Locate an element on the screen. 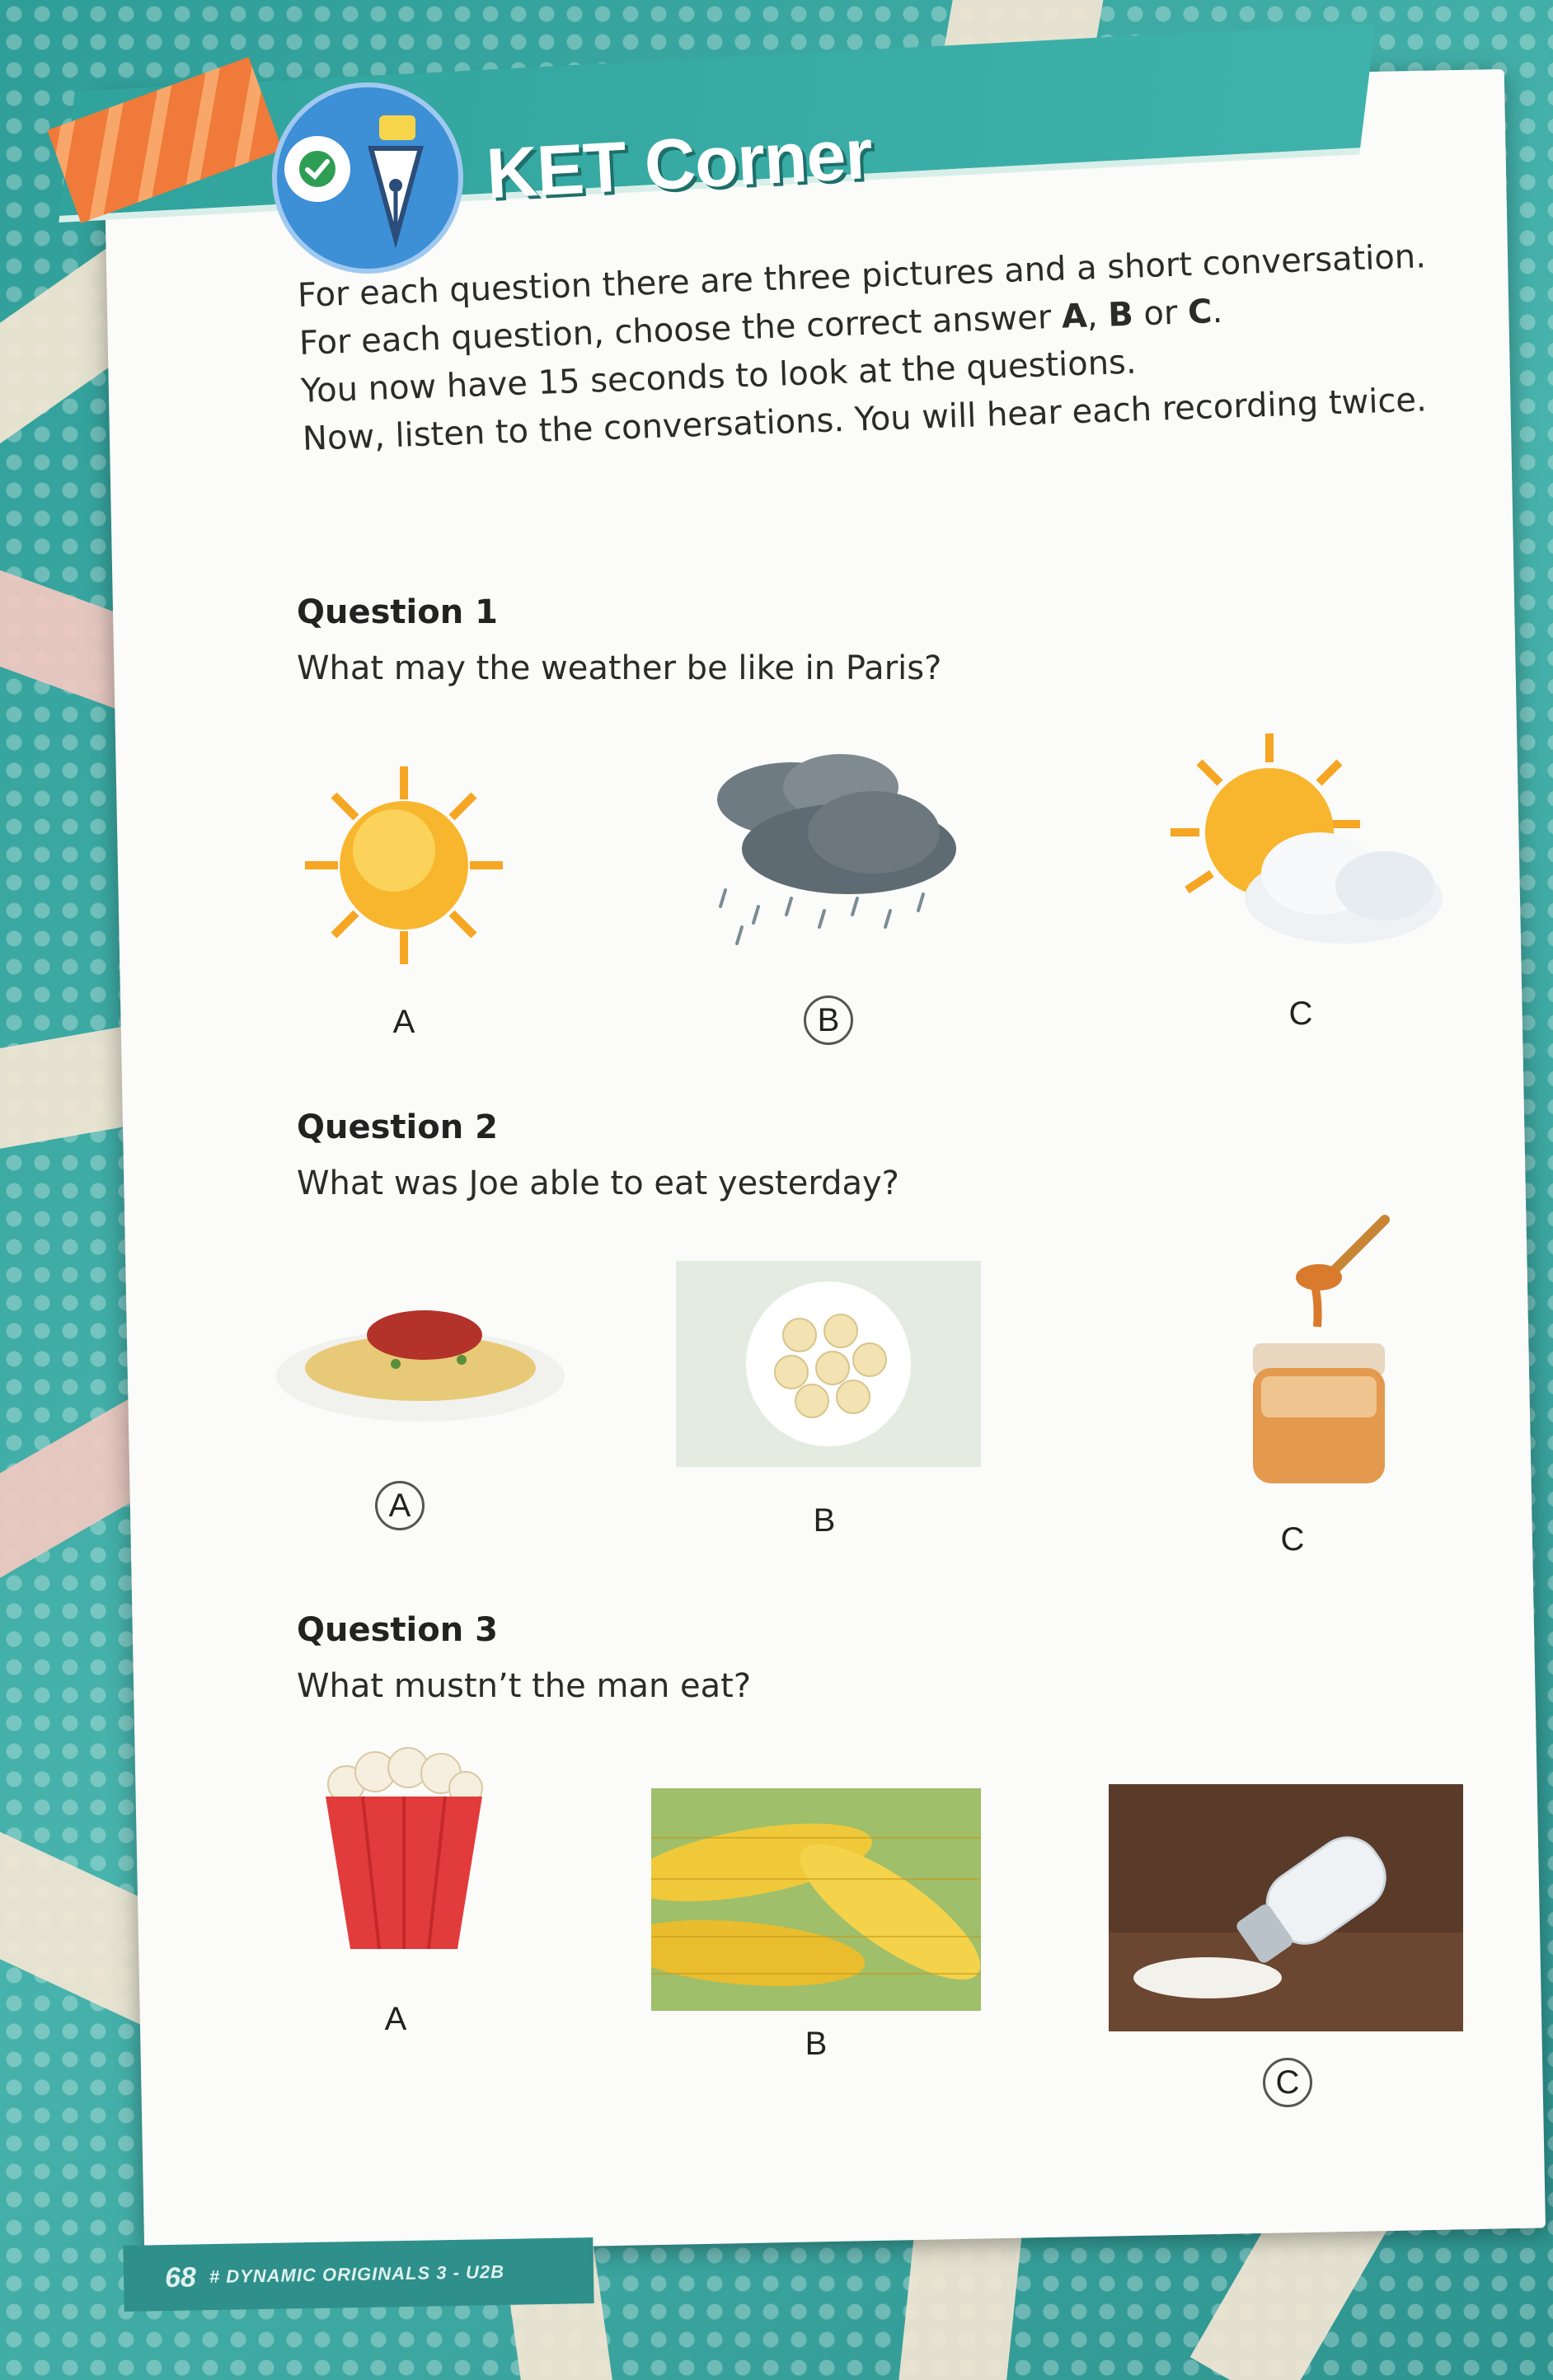 This screenshot has width=1553, height=2380. option-label-circled: B is located at coordinates (828, 1020).